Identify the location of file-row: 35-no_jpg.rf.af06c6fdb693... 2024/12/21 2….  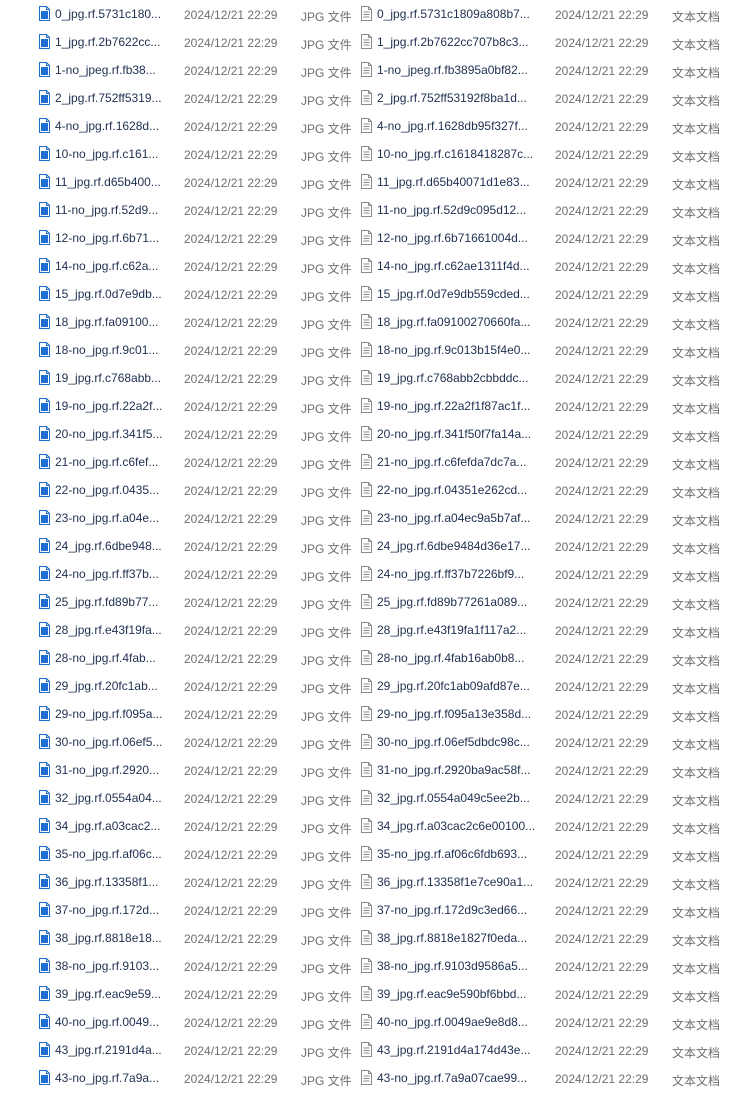
(554, 855).